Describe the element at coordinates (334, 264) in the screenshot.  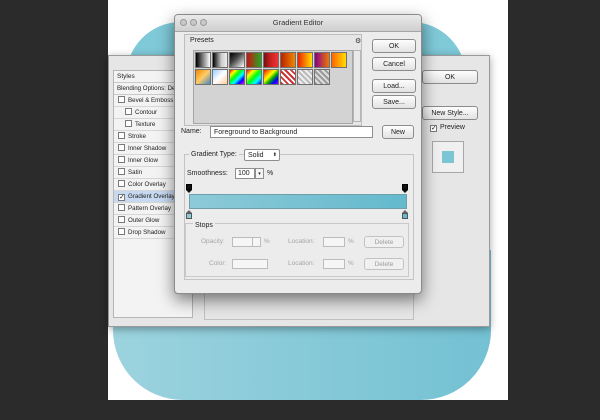
I see `color-location-field` at that location.